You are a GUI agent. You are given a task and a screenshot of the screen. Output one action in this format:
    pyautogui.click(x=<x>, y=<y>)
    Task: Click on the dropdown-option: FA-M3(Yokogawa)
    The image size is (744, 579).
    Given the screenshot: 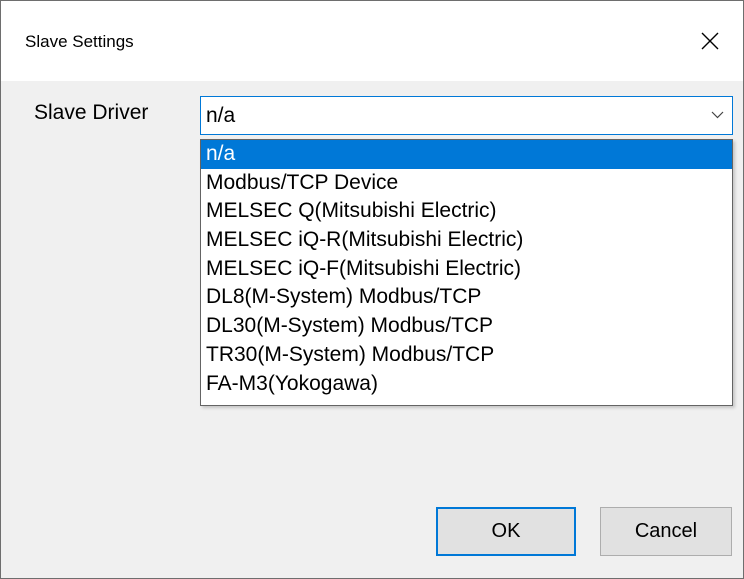 What is the action you would take?
    pyautogui.click(x=466, y=384)
    